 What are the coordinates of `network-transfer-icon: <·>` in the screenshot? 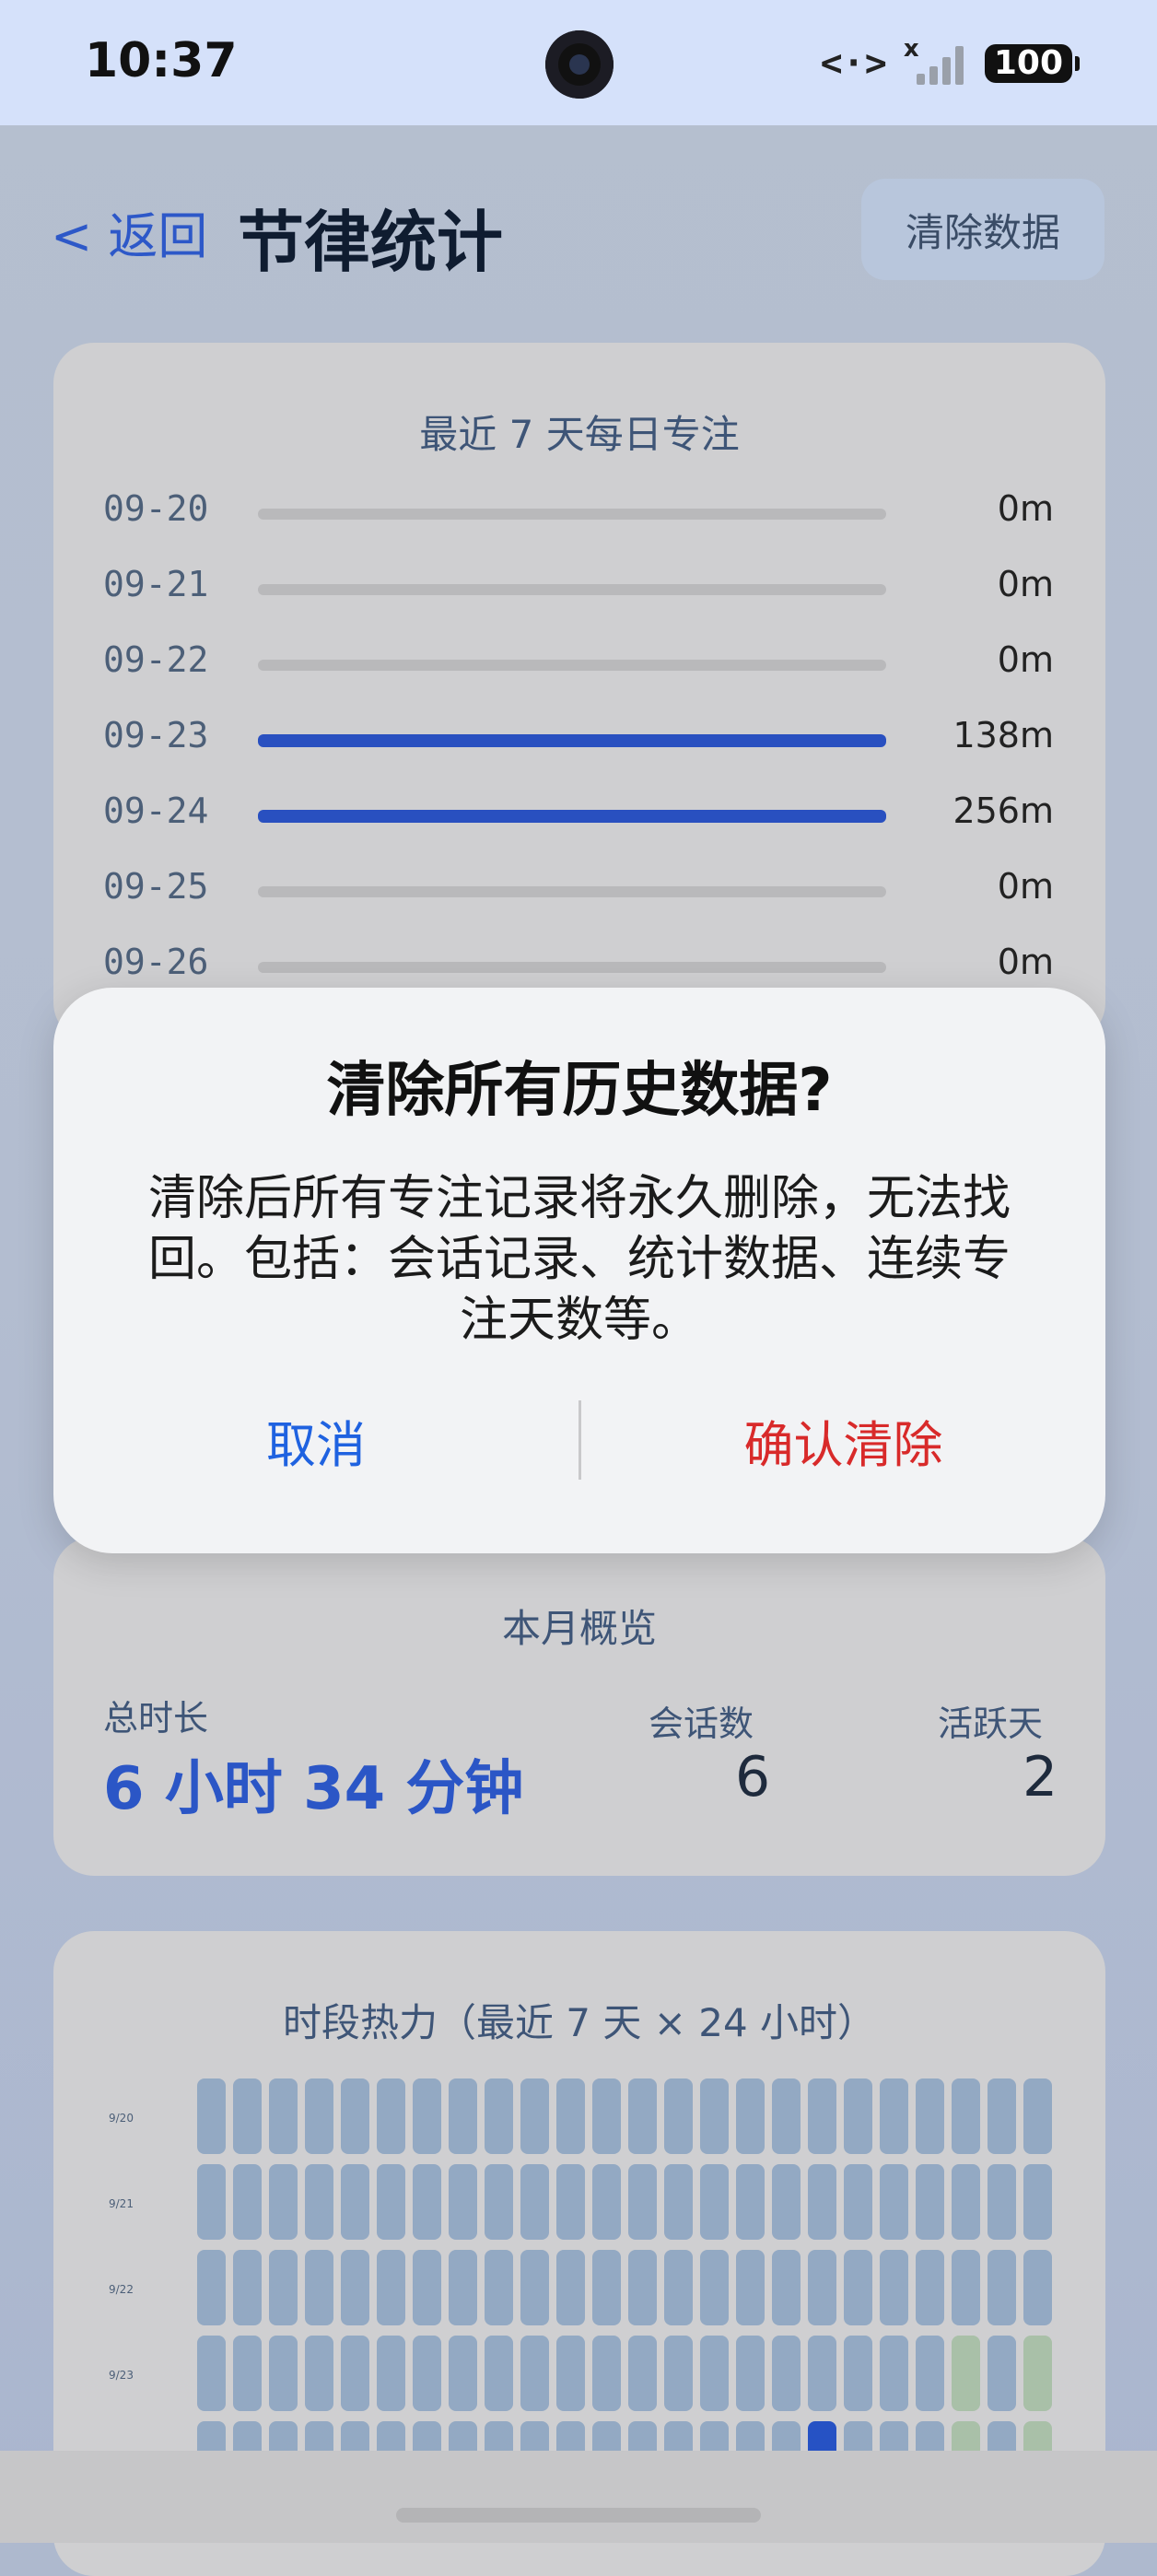 It's located at (854, 63).